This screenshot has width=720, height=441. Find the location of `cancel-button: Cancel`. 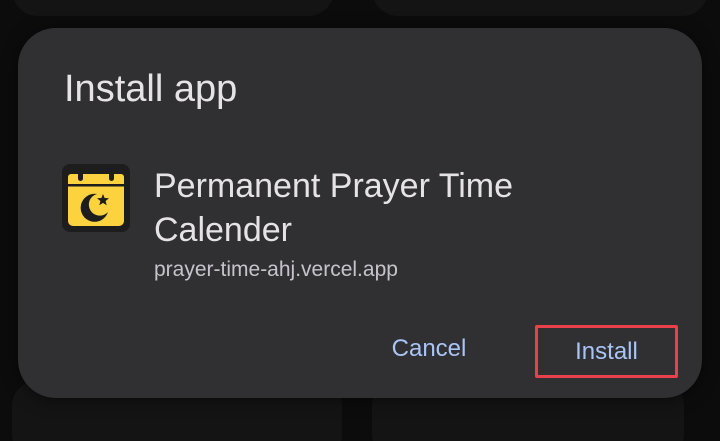

cancel-button: Cancel is located at coordinates (429, 349).